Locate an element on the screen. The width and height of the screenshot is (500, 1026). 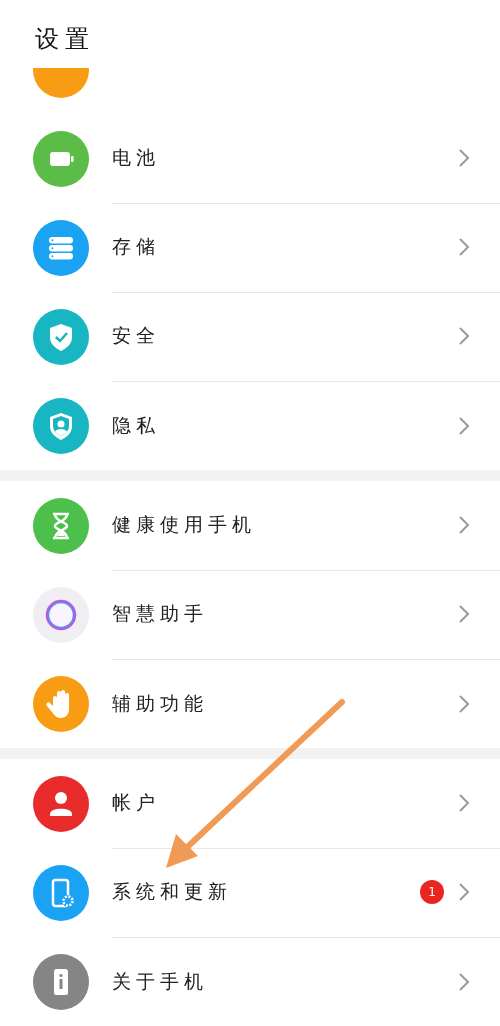
item-label: 系统和更新 is located at coordinates (172, 891).